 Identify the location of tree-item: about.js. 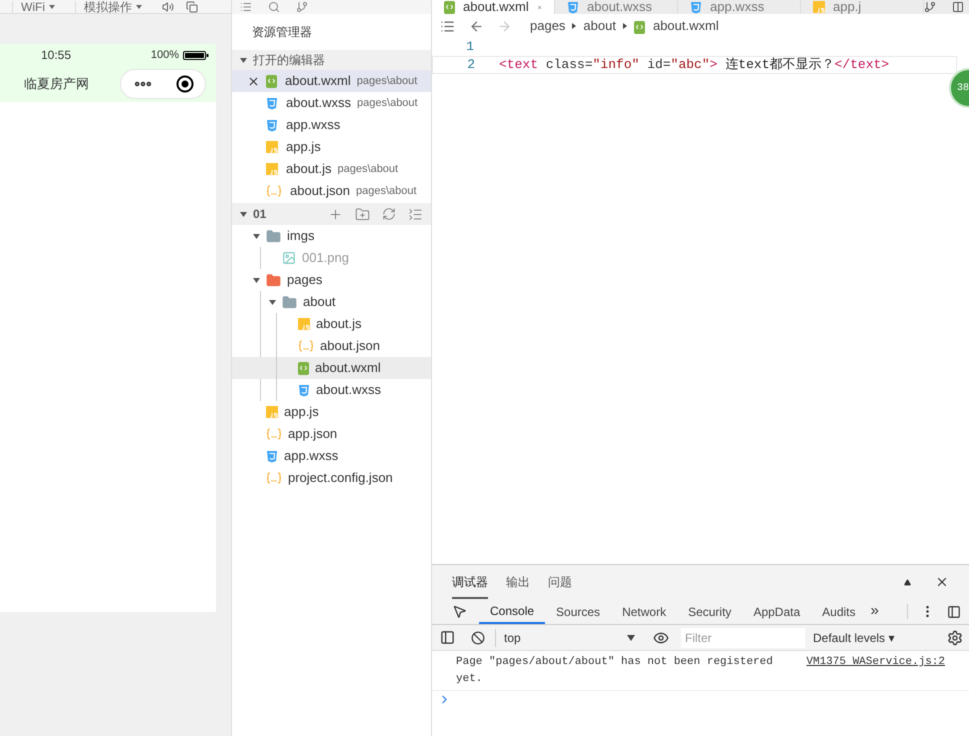
(331, 324).